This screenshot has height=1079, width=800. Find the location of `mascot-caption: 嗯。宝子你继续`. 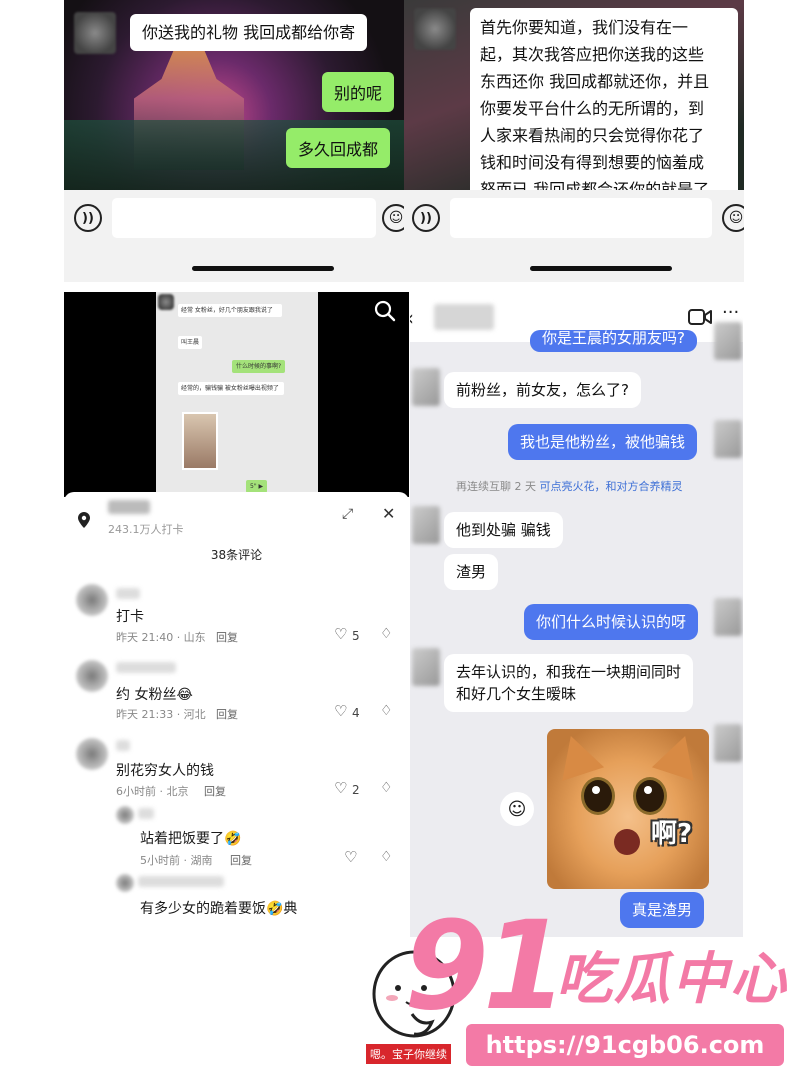

mascot-caption: 嗯。宝子你继续 is located at coordinates (408, 1054).